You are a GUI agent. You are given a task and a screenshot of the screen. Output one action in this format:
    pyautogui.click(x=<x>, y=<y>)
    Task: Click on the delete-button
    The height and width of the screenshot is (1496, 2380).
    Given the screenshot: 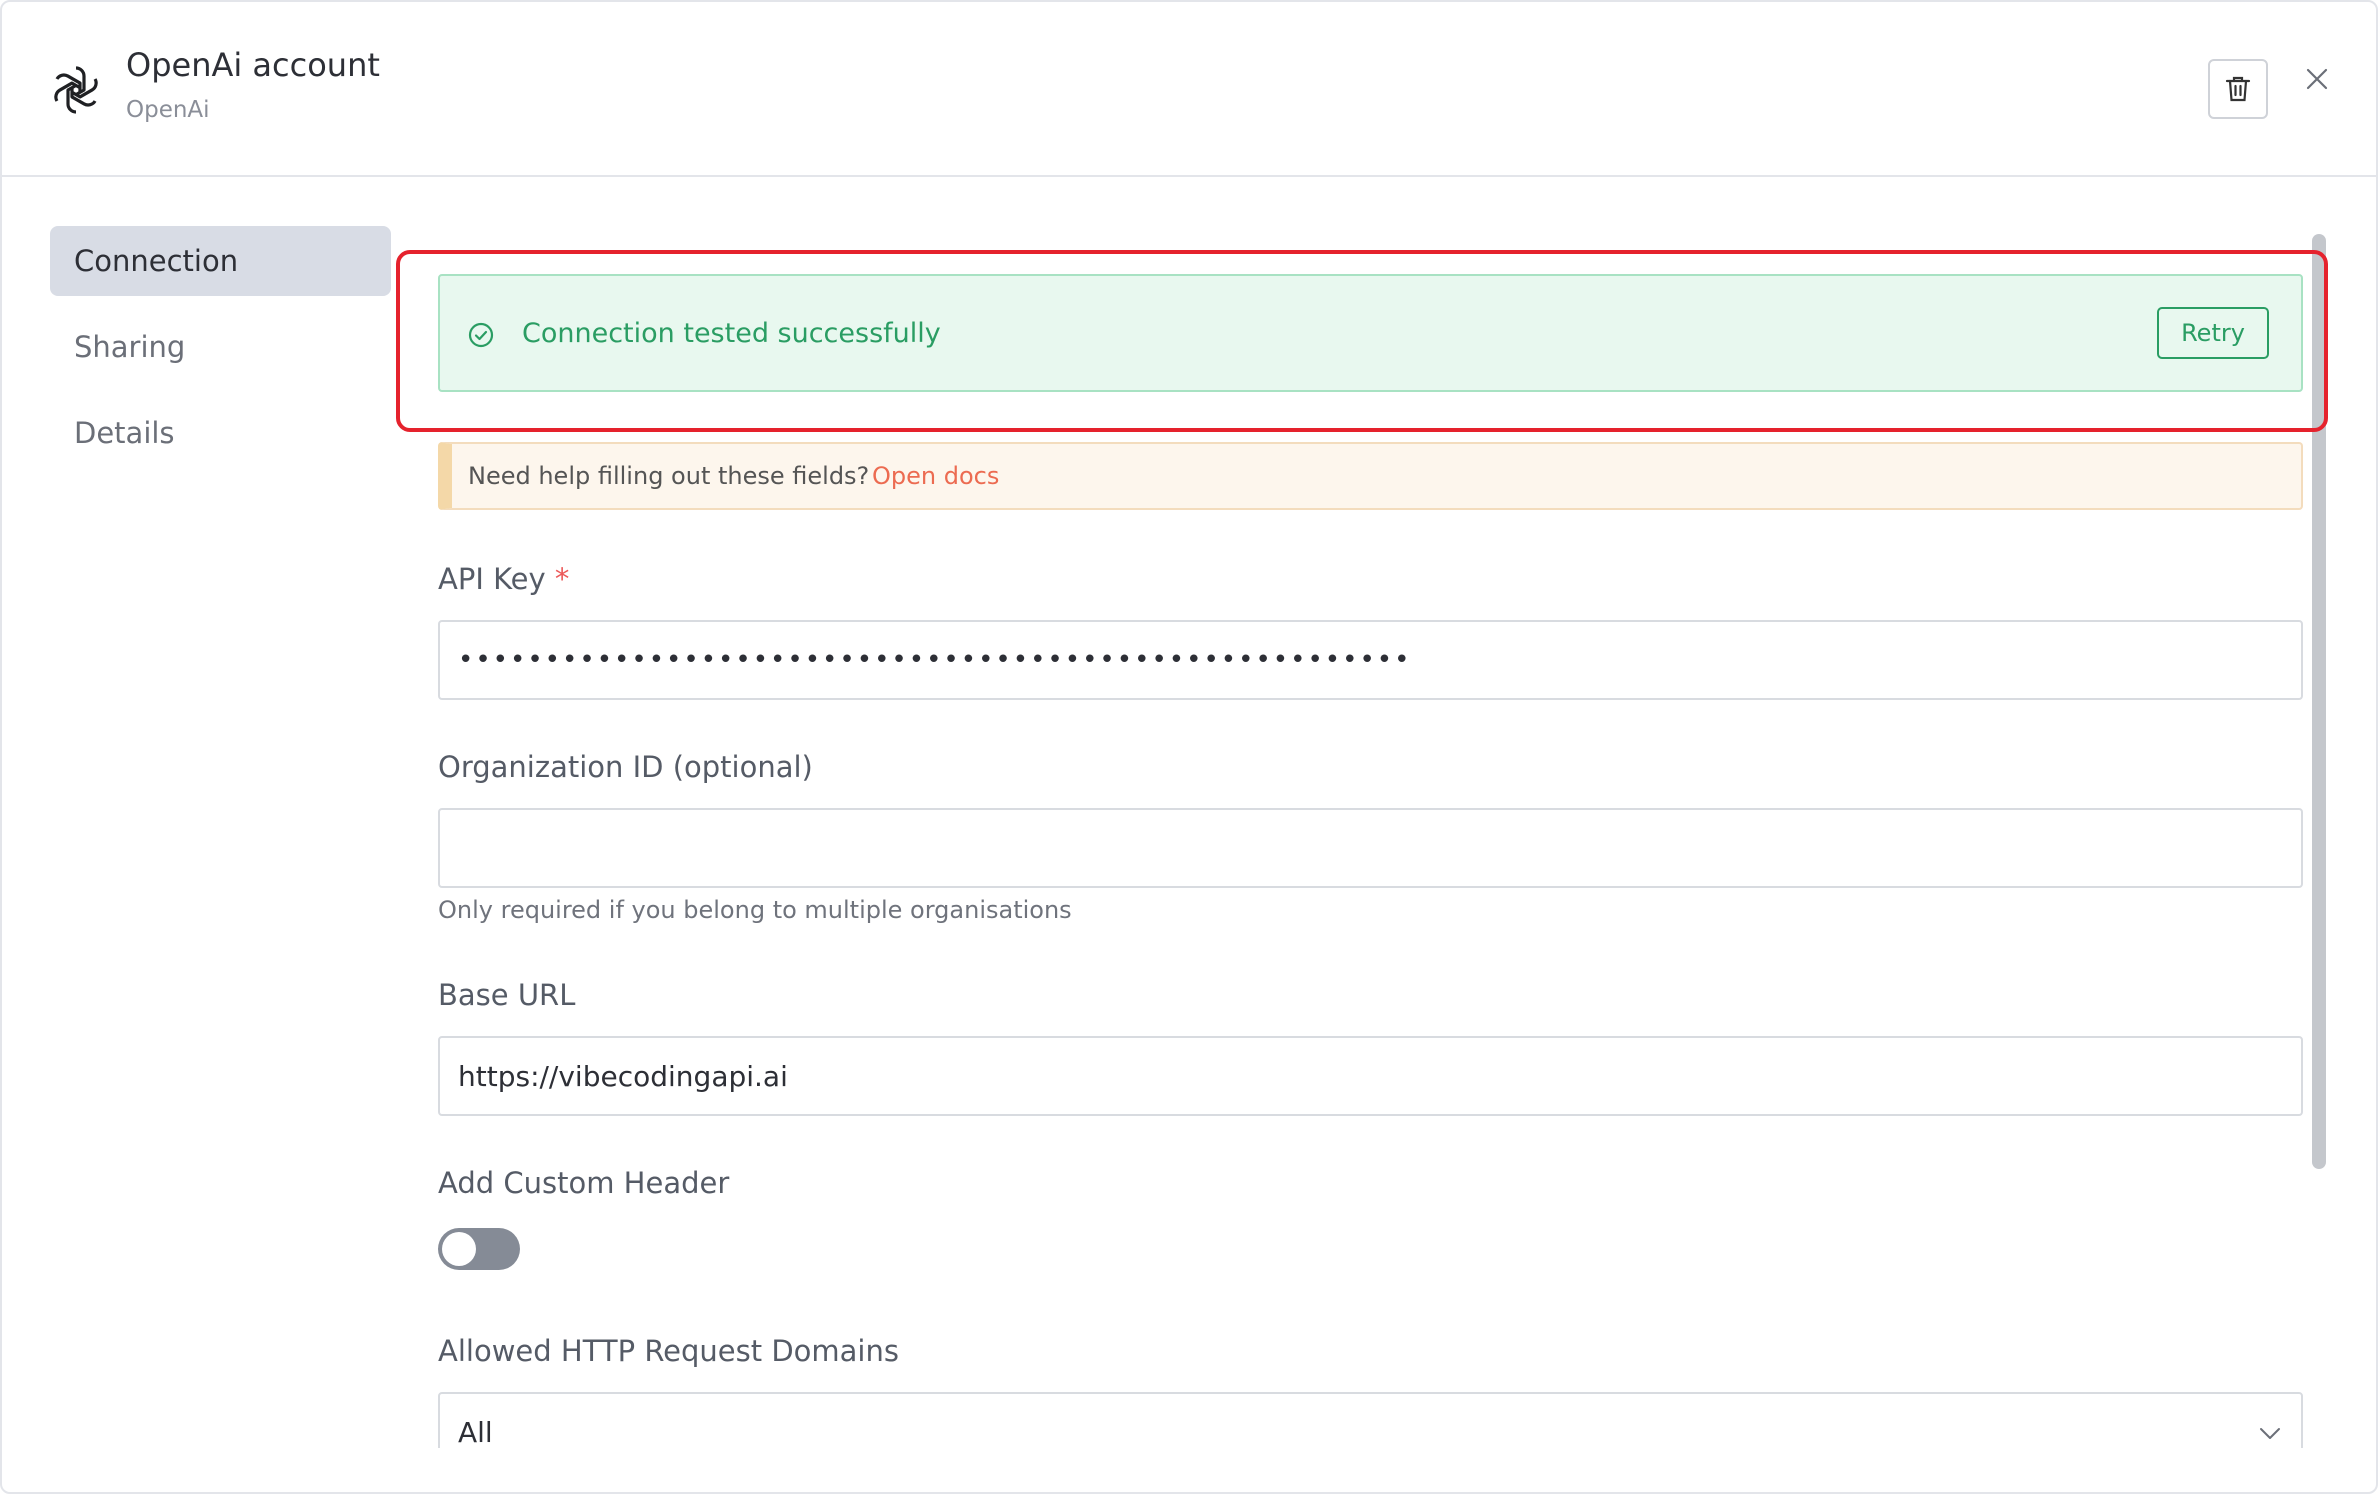 What is the action you would take?
    pyautogui.click(x=2238, y=89)
    